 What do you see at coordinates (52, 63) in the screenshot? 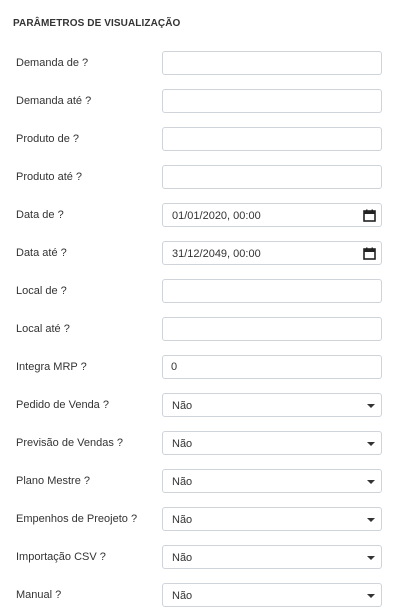
I see `field-label: Demanda de ?` at bounding box center [52, 63].